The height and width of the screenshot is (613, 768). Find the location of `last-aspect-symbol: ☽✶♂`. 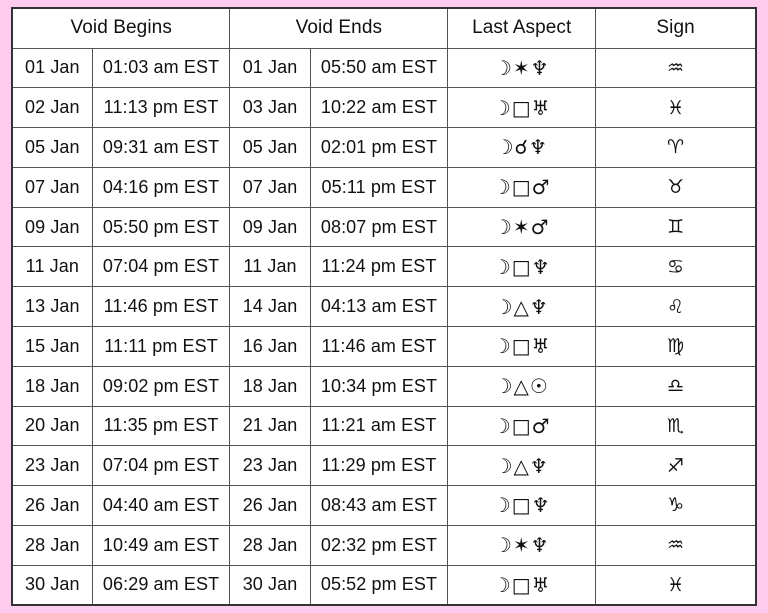

last-aspect-symbol: ☽✶♂ is located at coordinates (522, 227).